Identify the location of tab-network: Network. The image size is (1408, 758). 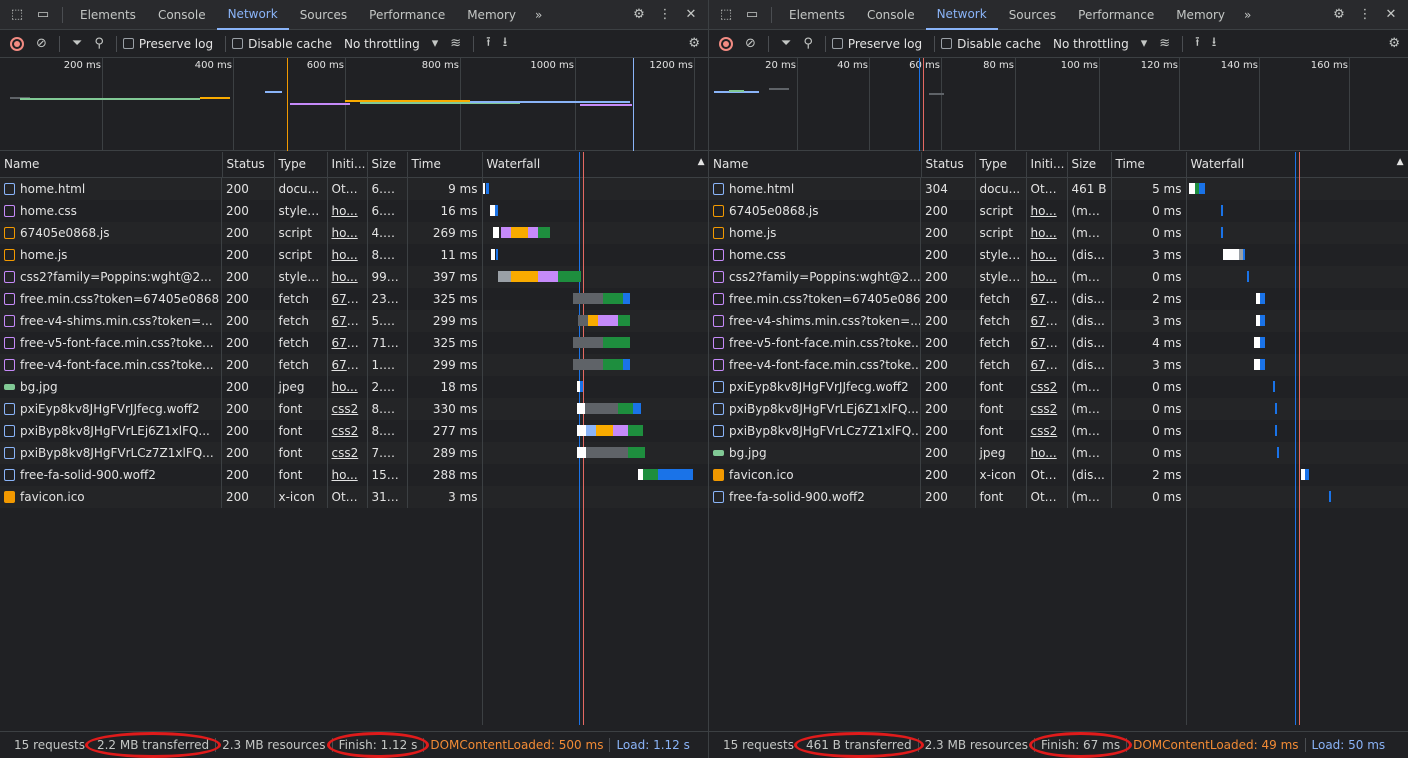
(961, 15).